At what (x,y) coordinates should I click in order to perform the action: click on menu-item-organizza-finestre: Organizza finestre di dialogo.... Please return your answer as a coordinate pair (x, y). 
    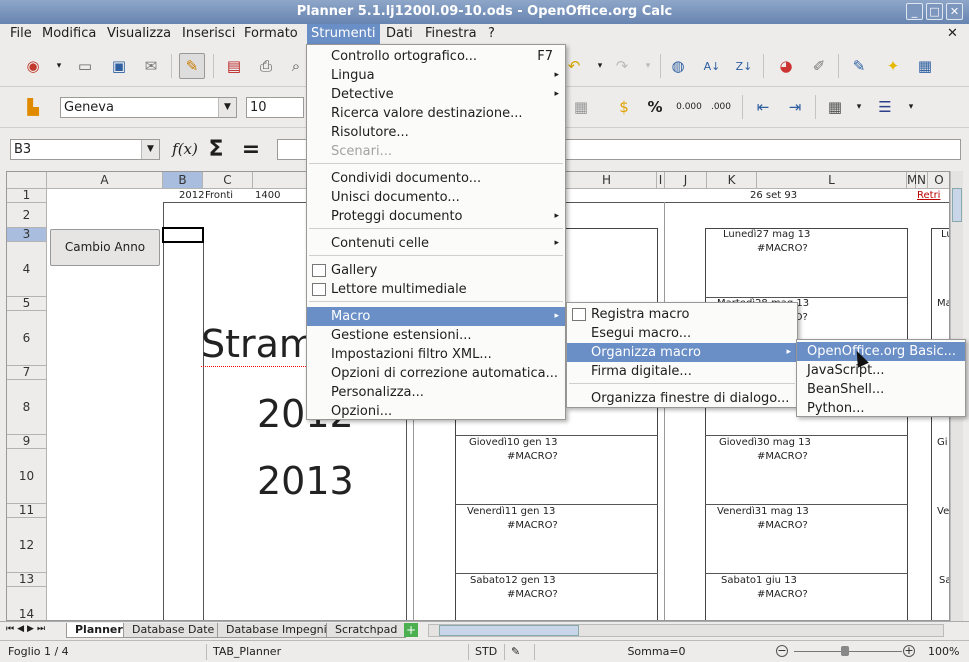
    Looking at the image, I should click on (682, 398).